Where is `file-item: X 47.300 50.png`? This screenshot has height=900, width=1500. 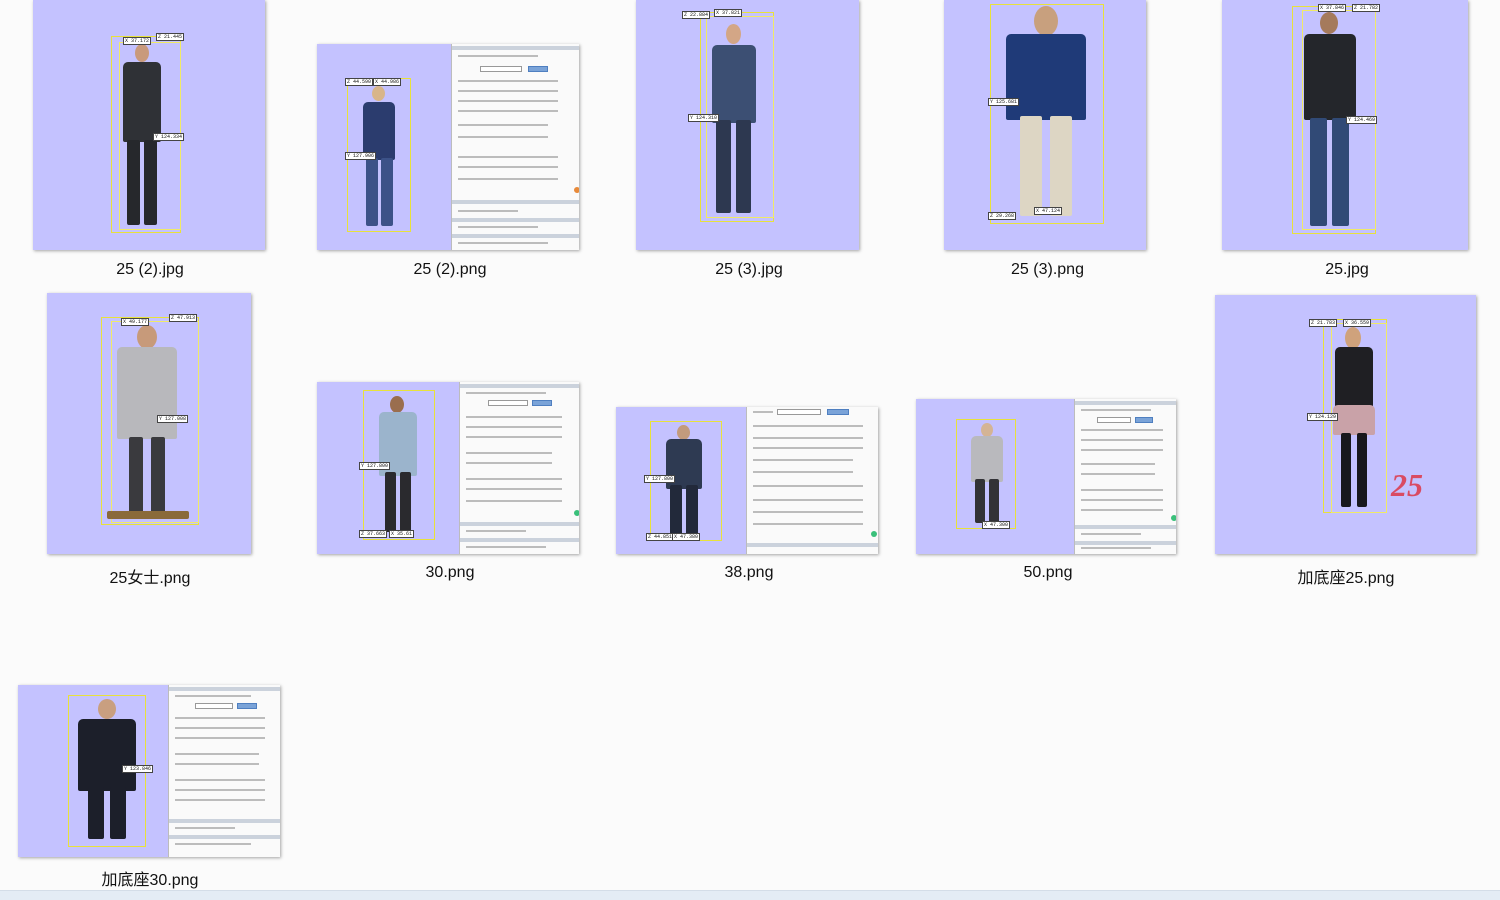
file-item: X 47.300 50.png is located at coordinates (1048, 440).